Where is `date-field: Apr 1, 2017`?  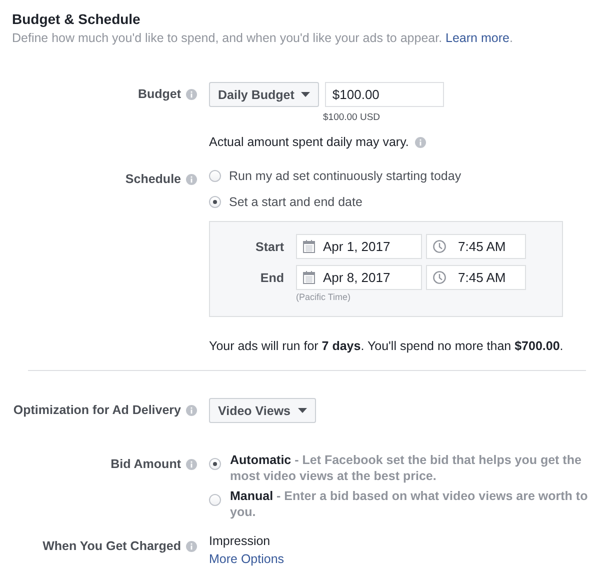 date-field: Apr 1, 2017 is located at coordinates (359, 246).